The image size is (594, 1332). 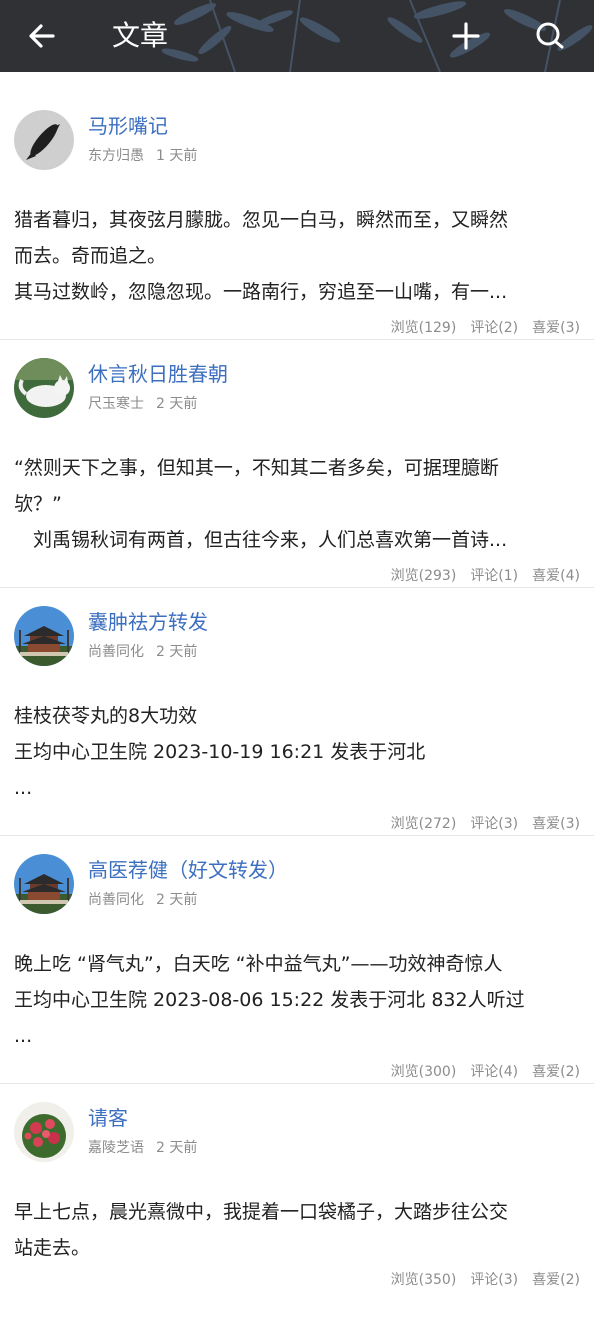 What do you see at coordinates (38, 504) in the screenshot?
I see `excerpt-line: 欤？”` at bounding box center [38, 504].